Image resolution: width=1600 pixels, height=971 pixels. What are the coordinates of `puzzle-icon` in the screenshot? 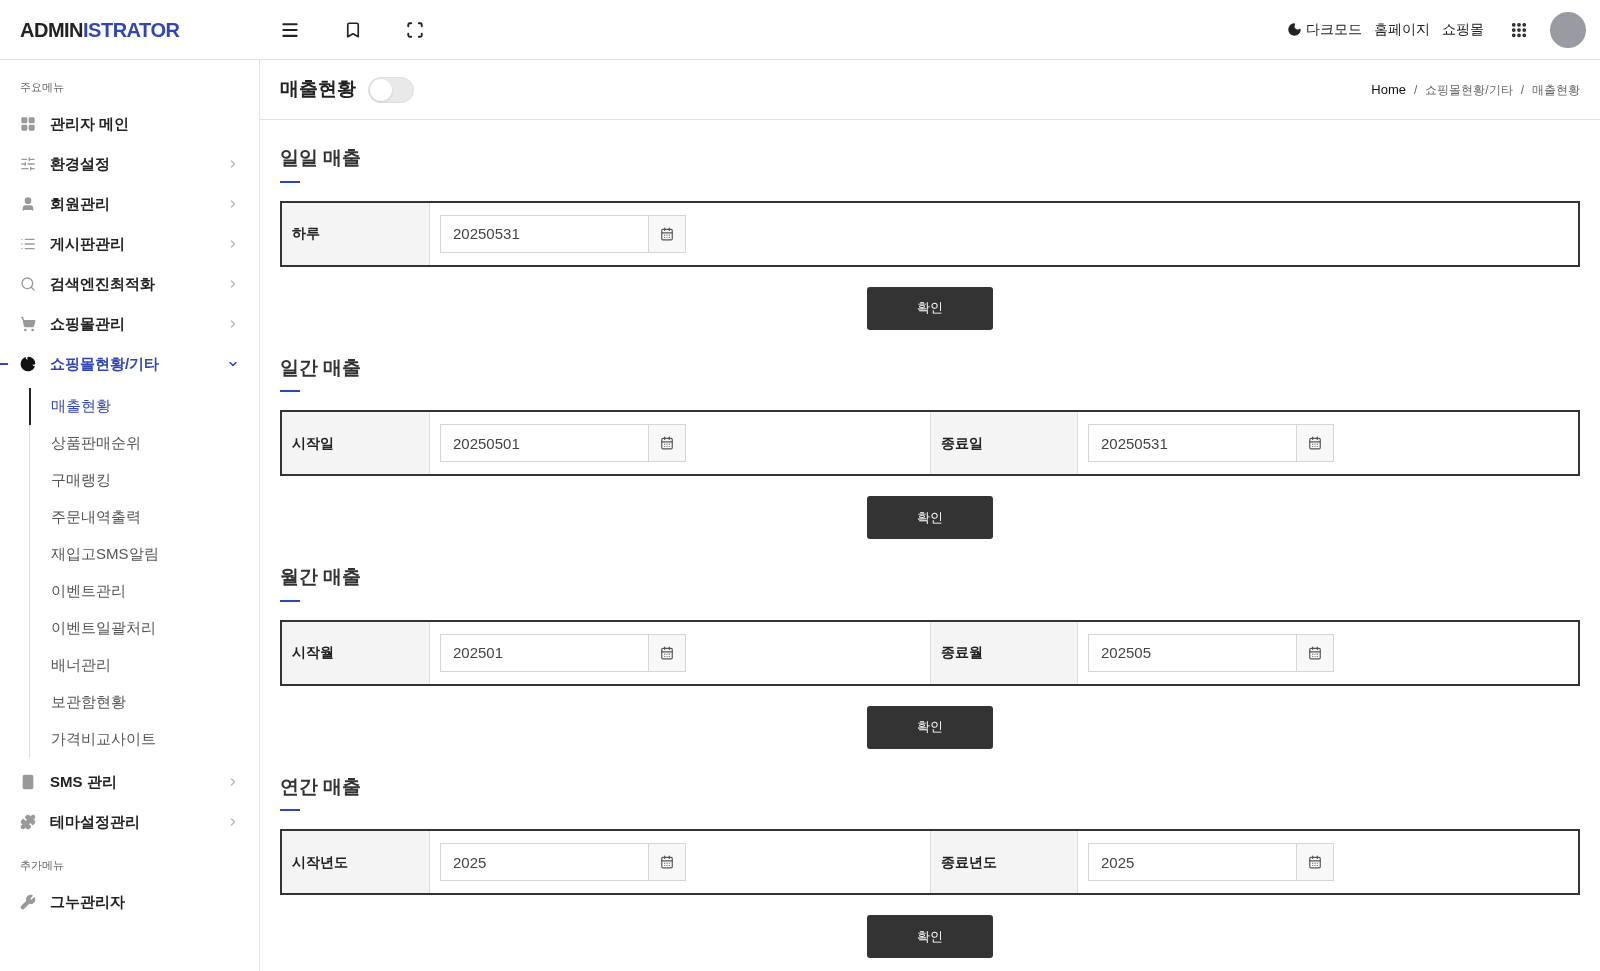 It's located at (28, 822).